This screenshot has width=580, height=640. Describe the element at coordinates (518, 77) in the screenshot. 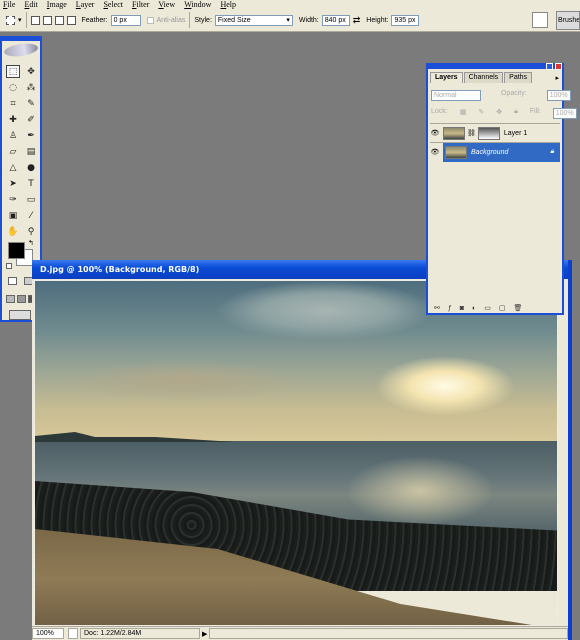

I see `tab-paths: Paths` at that location.